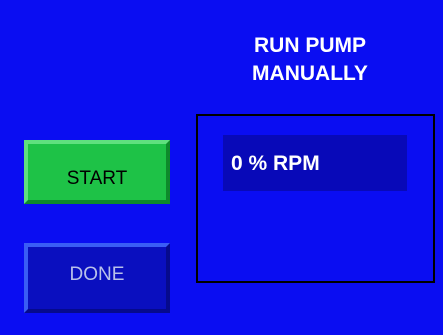  I want to click on rpm-readout: 0 % RPM, so click(315, 163).